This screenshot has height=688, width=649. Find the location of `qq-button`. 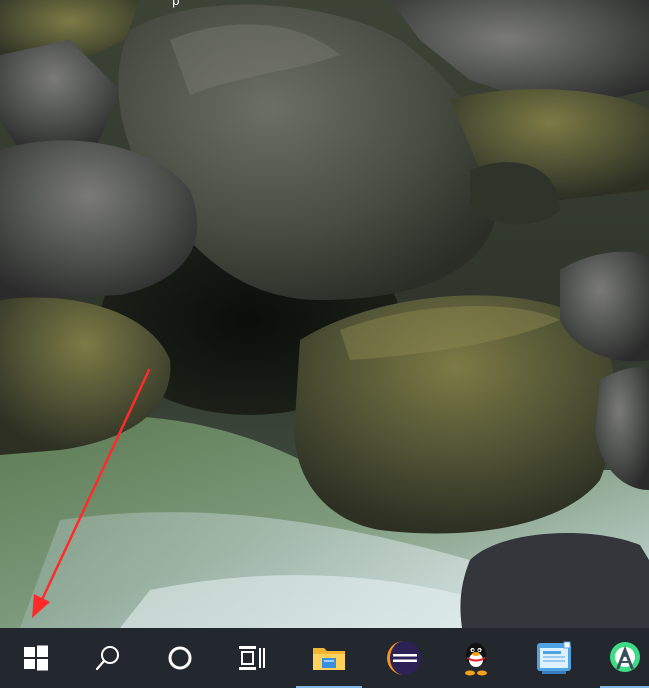

qq-button is located at coordinates (476, 658).